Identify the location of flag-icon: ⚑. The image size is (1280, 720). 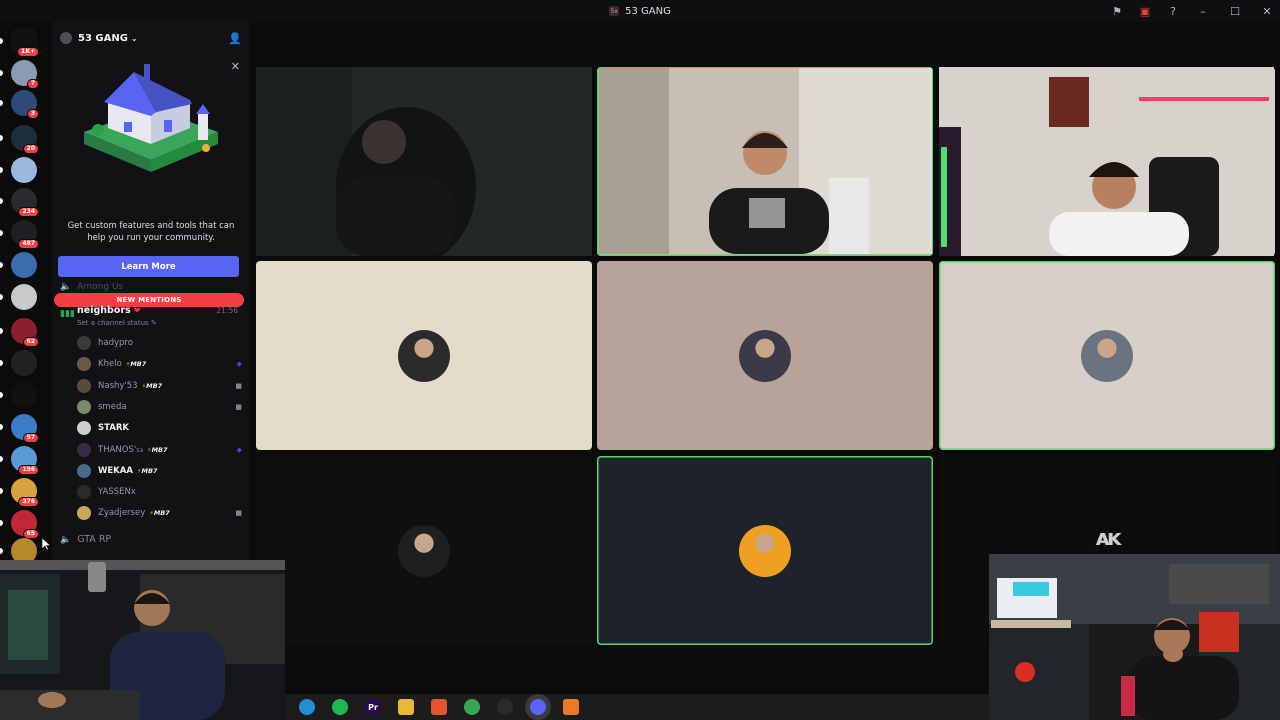
(1117, 11).